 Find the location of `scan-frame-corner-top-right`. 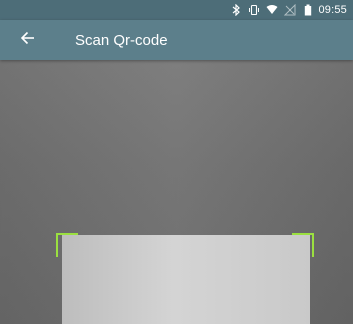

scan-frame-corner-top-right is located at coordinates (303, 245).